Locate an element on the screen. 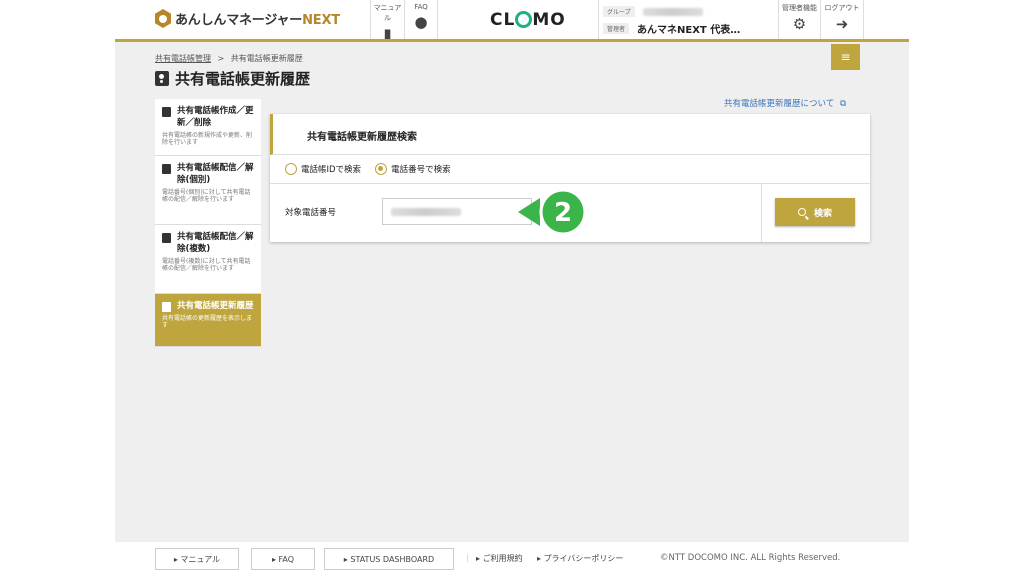  faq-button: FAQ ● is located at coordinates (421, 19).